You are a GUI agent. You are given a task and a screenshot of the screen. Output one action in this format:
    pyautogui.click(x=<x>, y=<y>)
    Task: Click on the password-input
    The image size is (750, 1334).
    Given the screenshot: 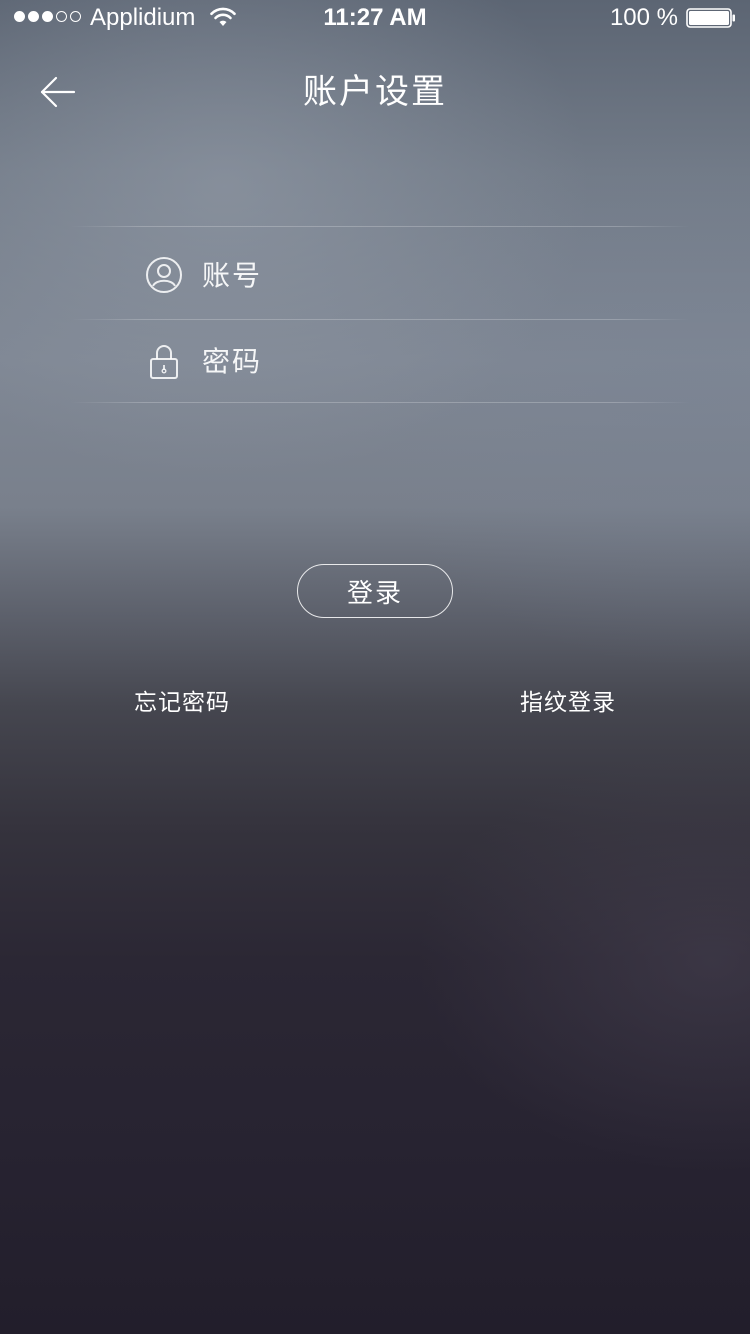 What is the action you would take?
    pyautogui.click(x=422, y=361)
    